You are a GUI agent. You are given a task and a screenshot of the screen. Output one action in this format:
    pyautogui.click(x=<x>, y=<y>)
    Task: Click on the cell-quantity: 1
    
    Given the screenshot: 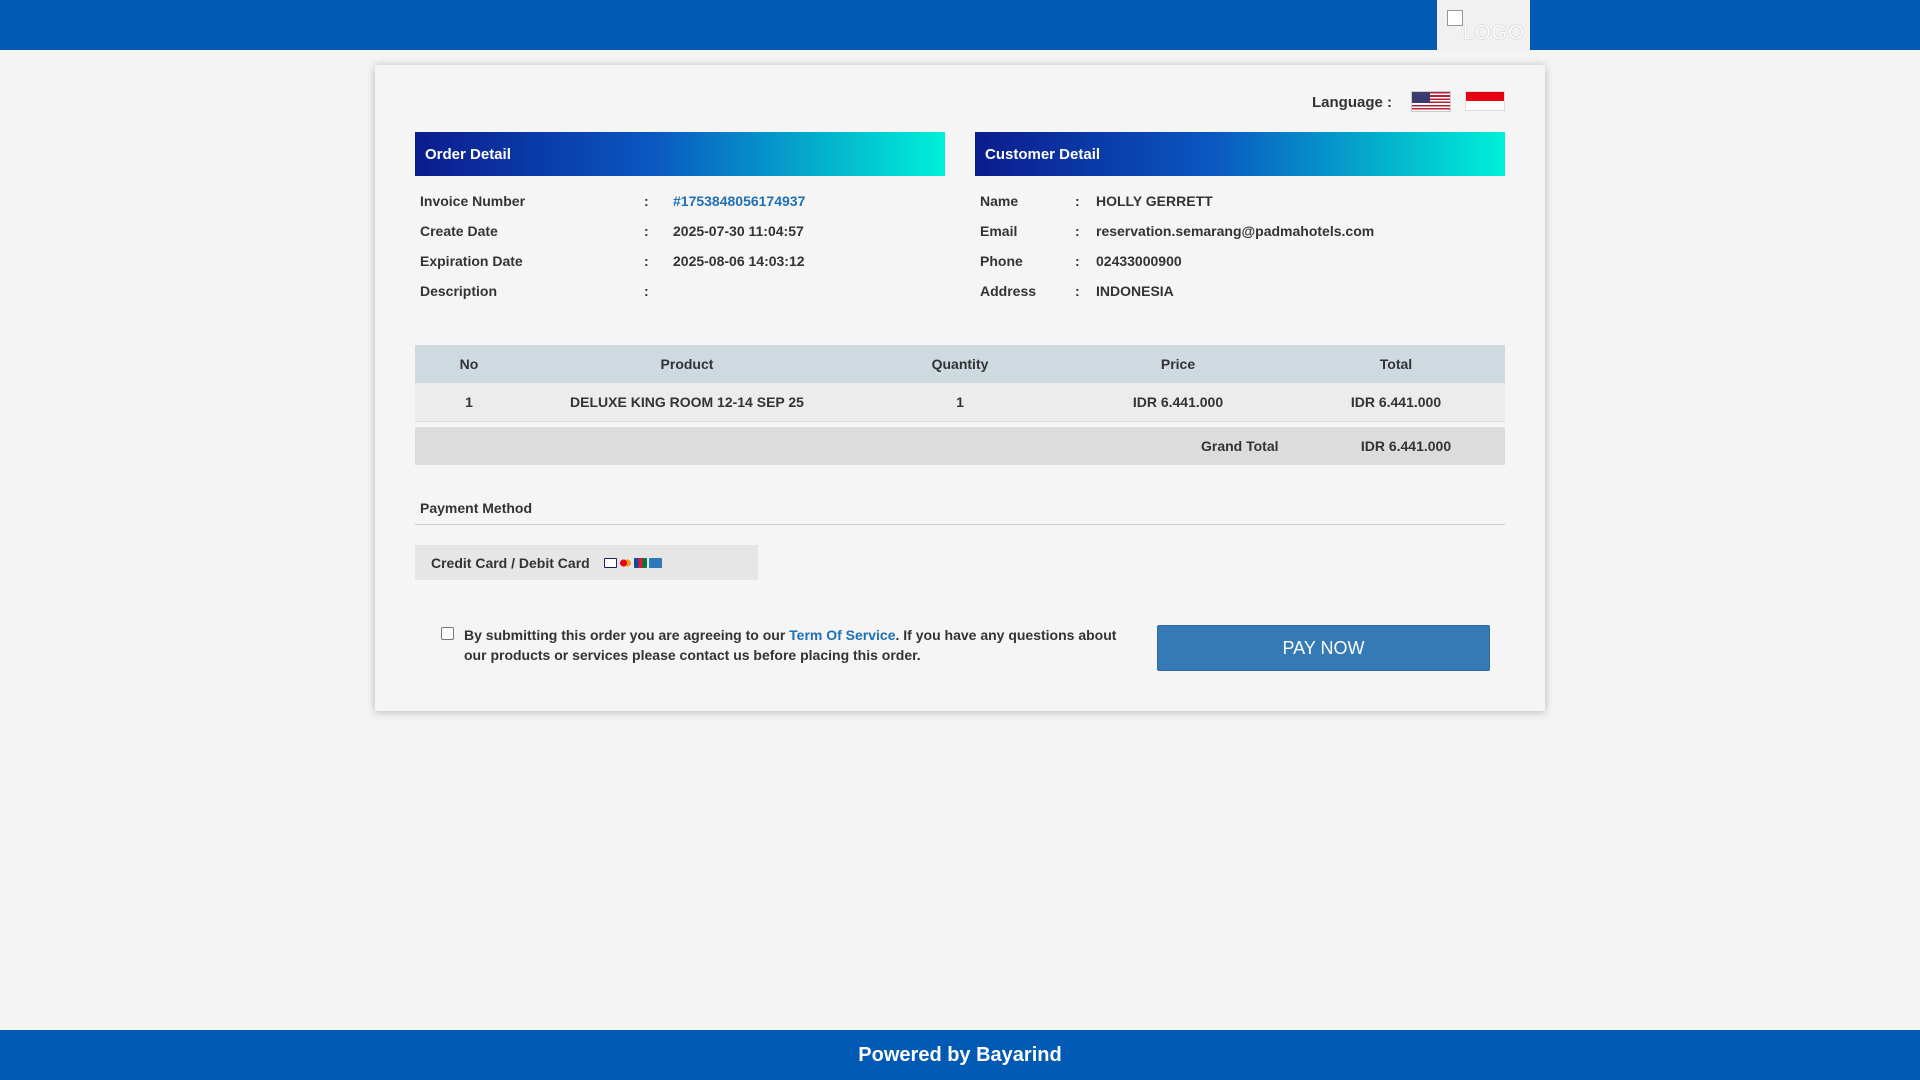 What is the action you would take?
    pyautogui.click(x=960, y=402)
    